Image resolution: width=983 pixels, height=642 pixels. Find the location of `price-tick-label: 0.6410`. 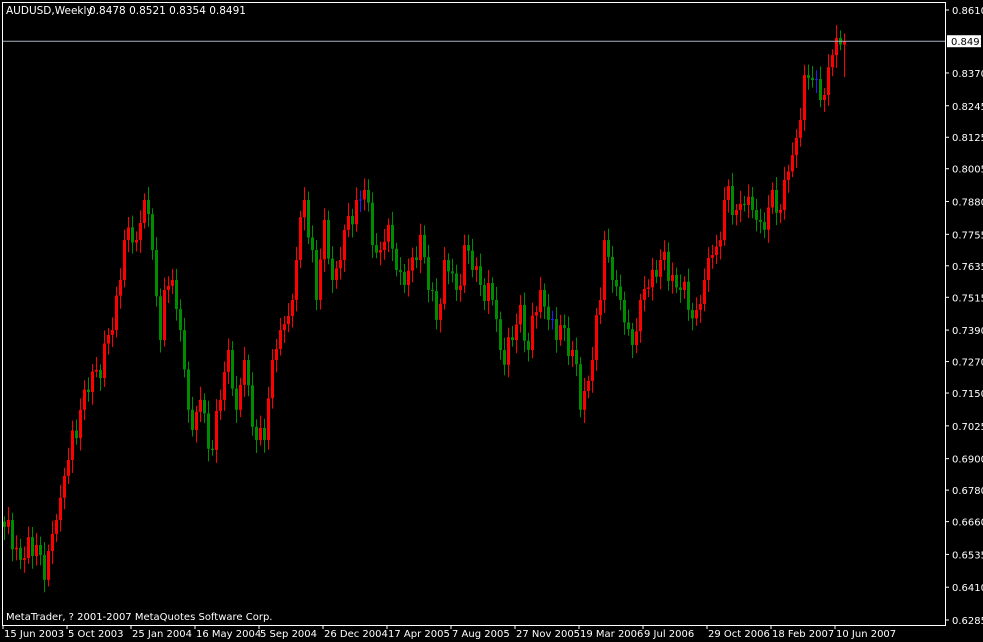

price-tick-label: 0.6410 is located at coordinates (967, 588).